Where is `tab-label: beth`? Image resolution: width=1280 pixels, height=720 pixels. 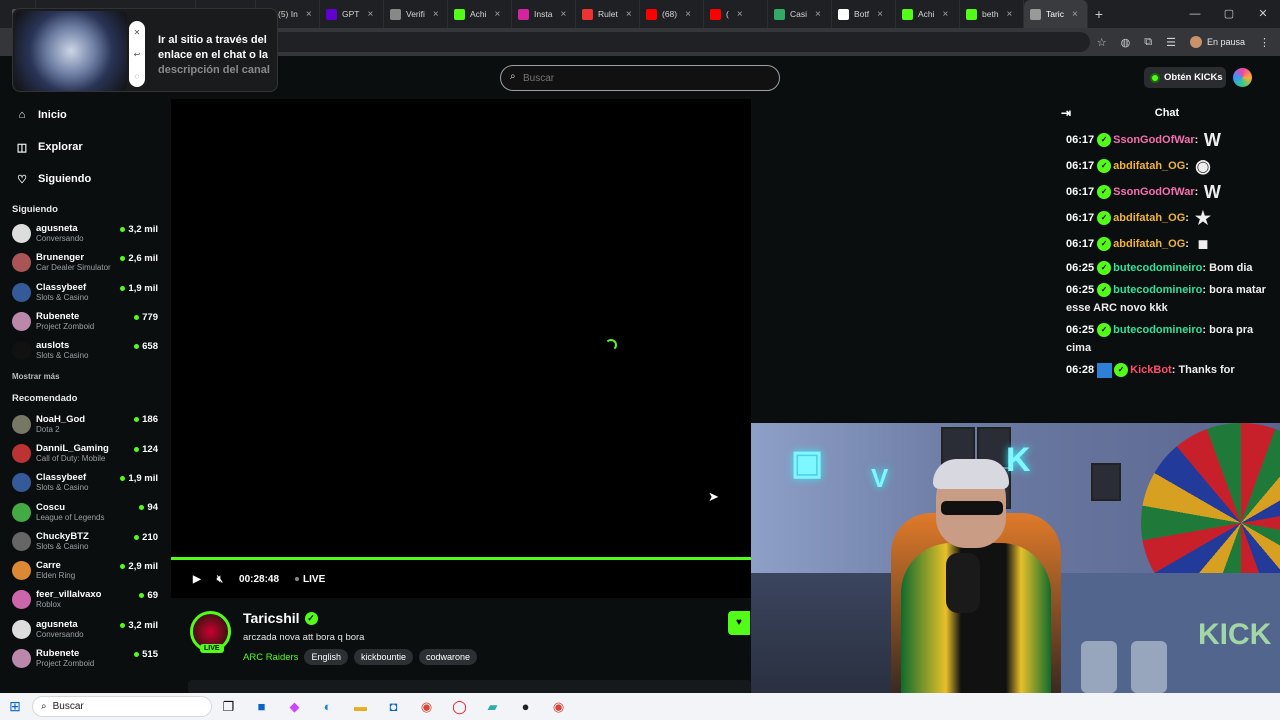
tab-label: beth is located at coordinates (990, 14).